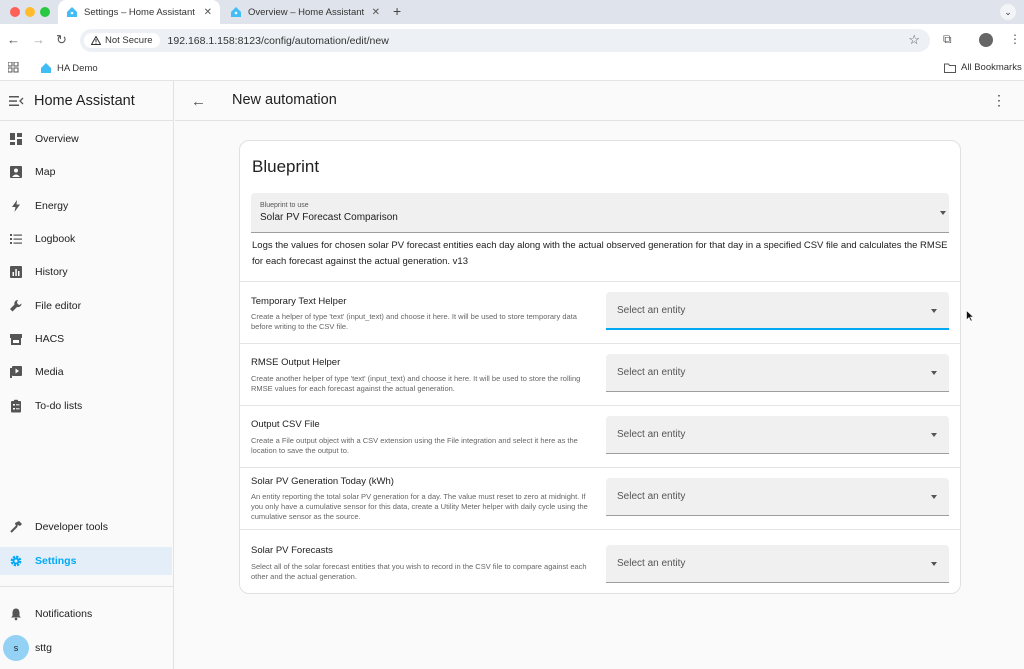  What do you see at coordinates (86, 561) in the screenshot?
I see `sidebar-item-settings: Settings` at bounding box center [86, 561].